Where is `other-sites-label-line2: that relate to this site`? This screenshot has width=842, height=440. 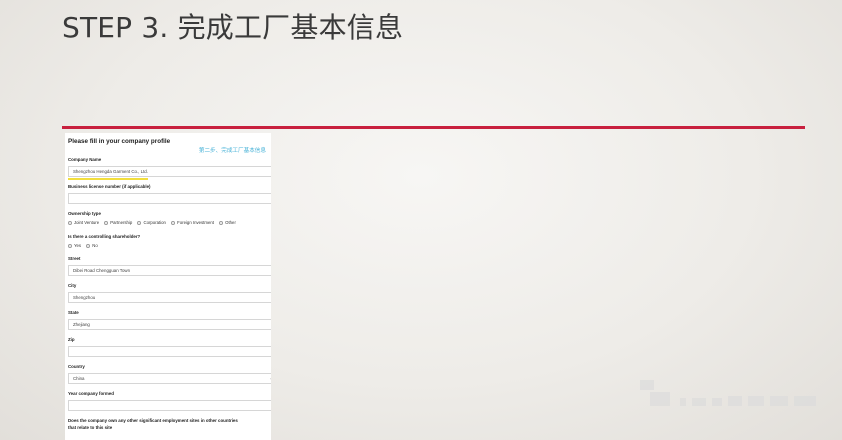
other-sites-label-line2: that relate to this site is located at coordinates (90, 427).